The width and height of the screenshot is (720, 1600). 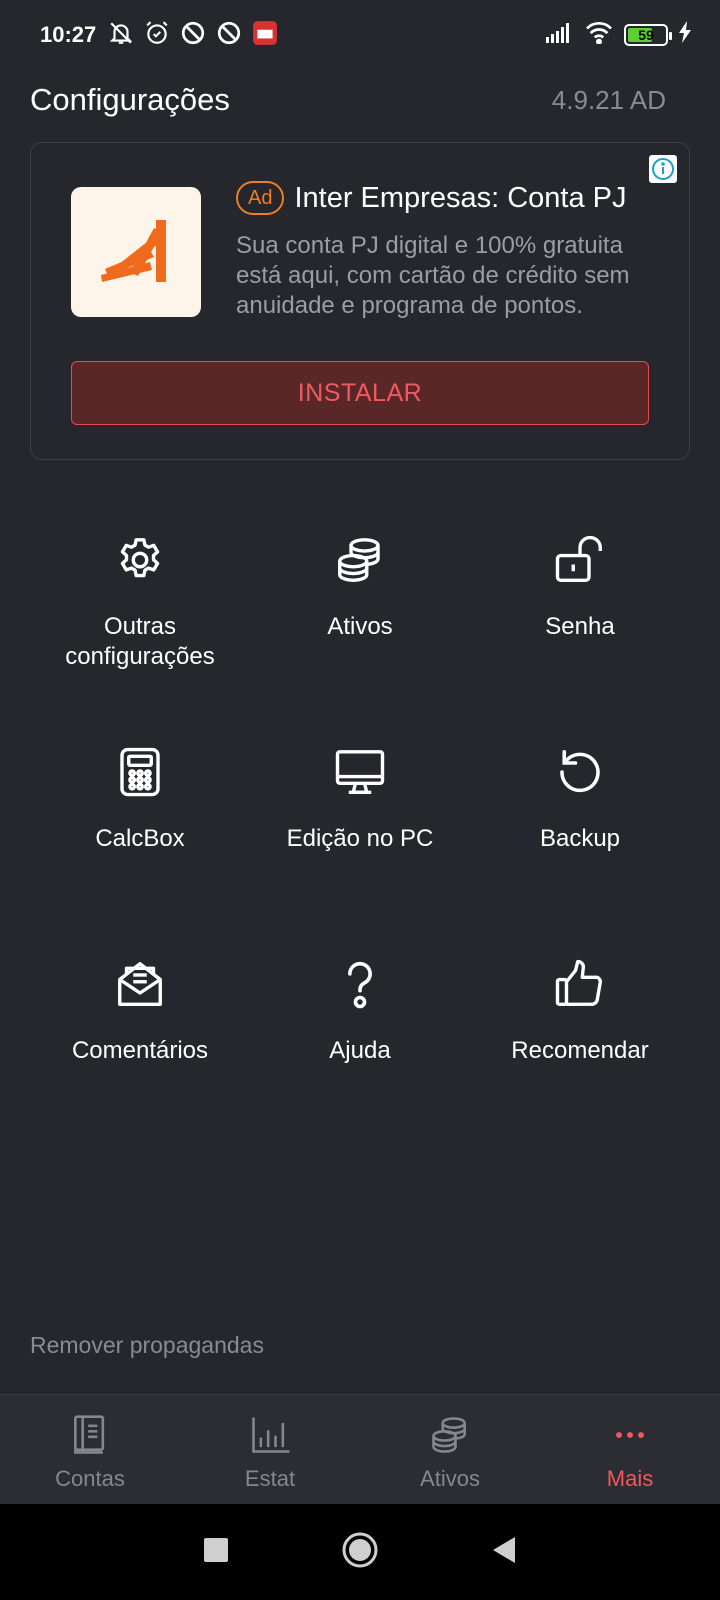 I want to click on nav-item-stats: Estat, so click(x=270, y=1449).